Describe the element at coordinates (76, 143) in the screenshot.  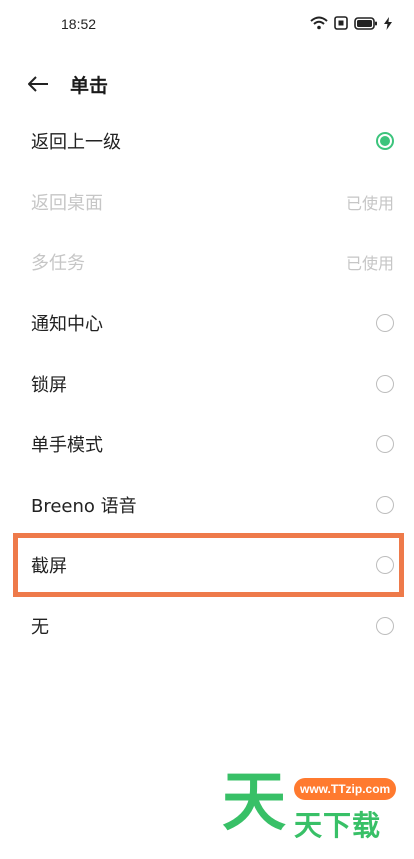
I see `option-label: 返回上一级` at that location.